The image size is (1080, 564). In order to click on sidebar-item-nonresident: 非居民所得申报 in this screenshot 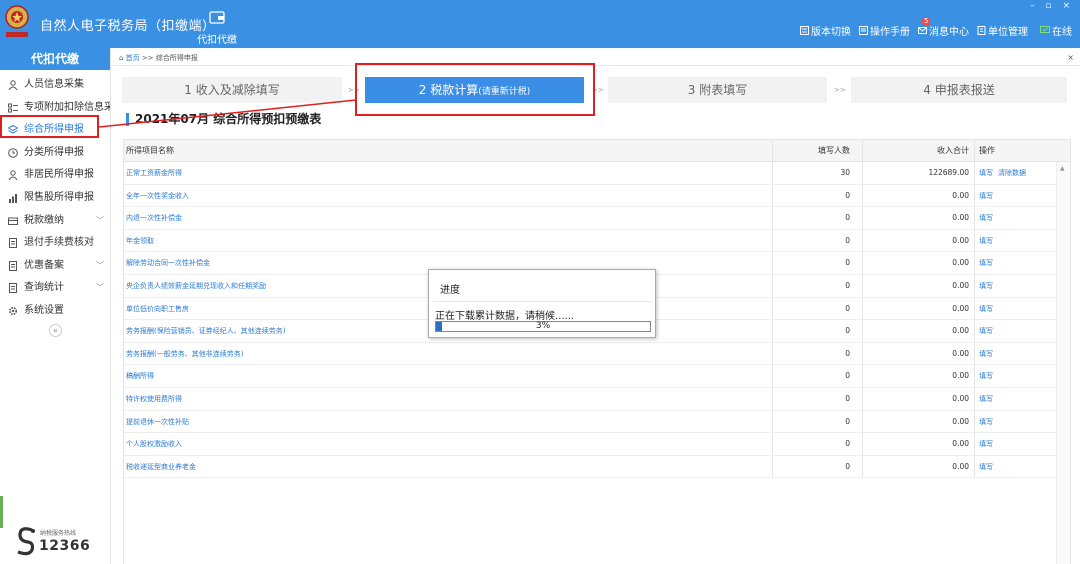, I will do `click(55, 175)`.